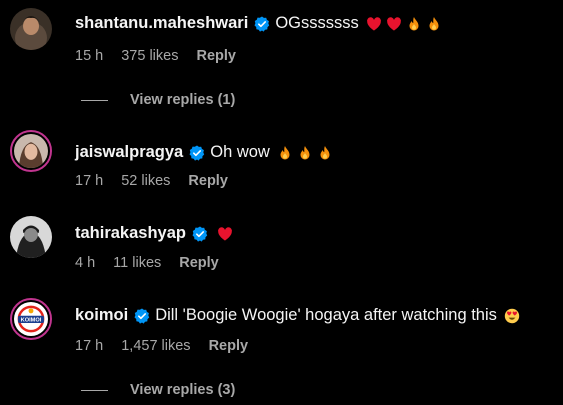 The height and width of the screenshot is (405, 563). What do you see at coordinates (240, 152) in the screenshot?
I see `comment-text: Oh wow` at bounding box center [240, 152].